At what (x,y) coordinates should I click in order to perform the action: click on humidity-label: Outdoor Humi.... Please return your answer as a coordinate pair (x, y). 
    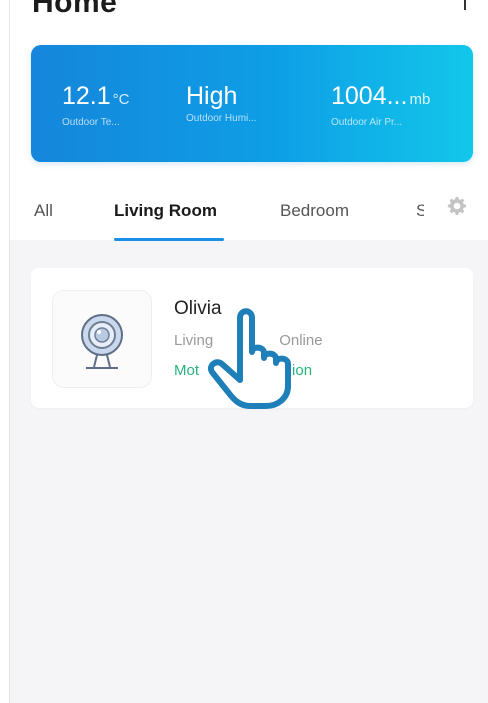
    Looking at the image, I should click on (221, 118).